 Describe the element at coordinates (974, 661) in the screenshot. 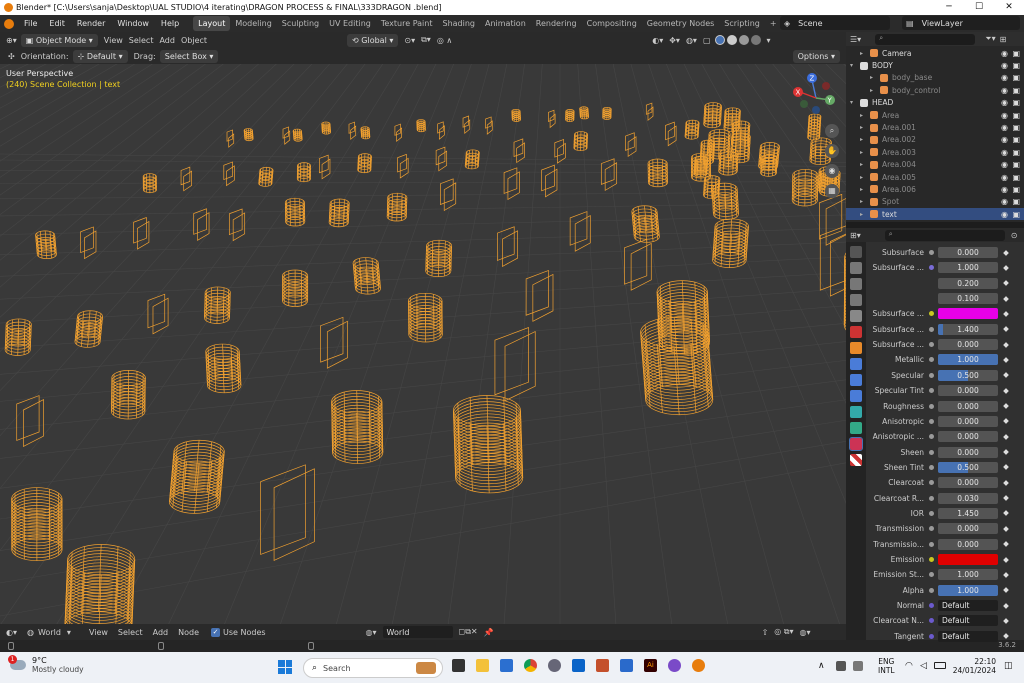

I see `clock-time: 22:10` at that location.